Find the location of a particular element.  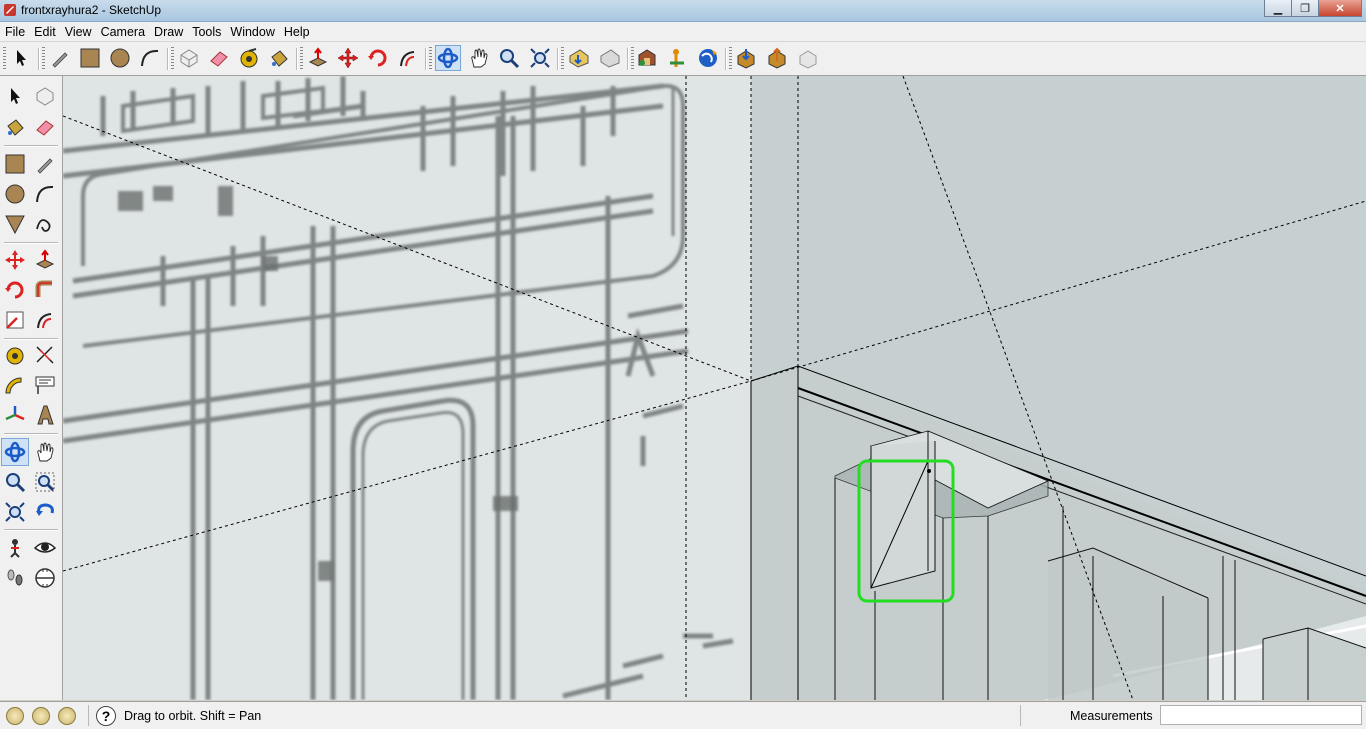

line-tool-button is located at coordinates (45, 164).